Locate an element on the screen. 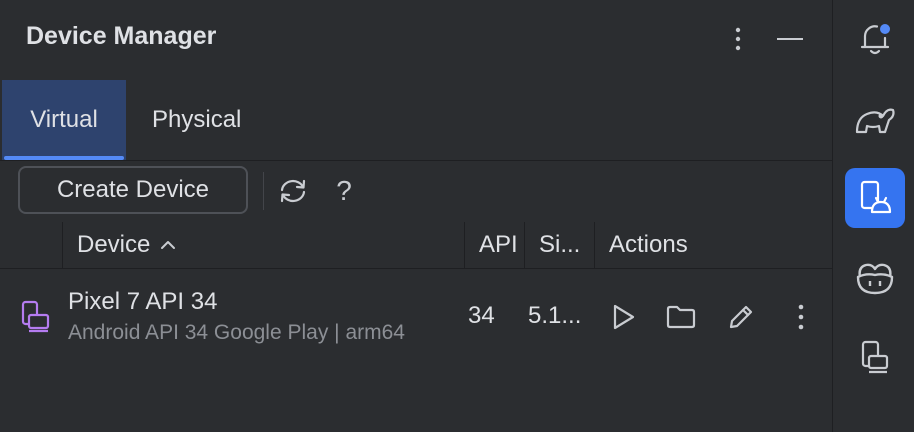  device-name: Pixel 7 API 34 is located at coordinates (143, 301).